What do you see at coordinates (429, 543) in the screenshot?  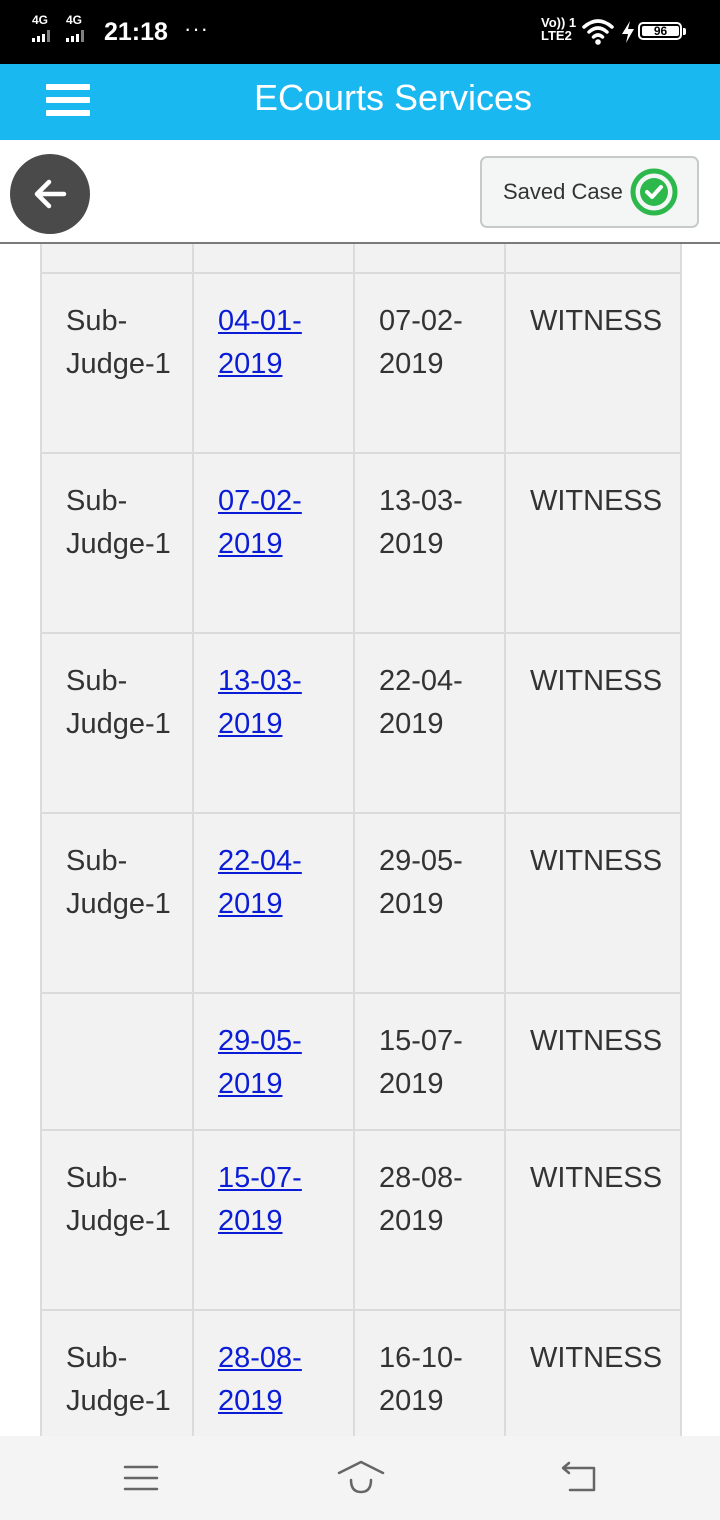 I see `hearing-date-cell: 13-03-2019` at bounding box center [429, 543].